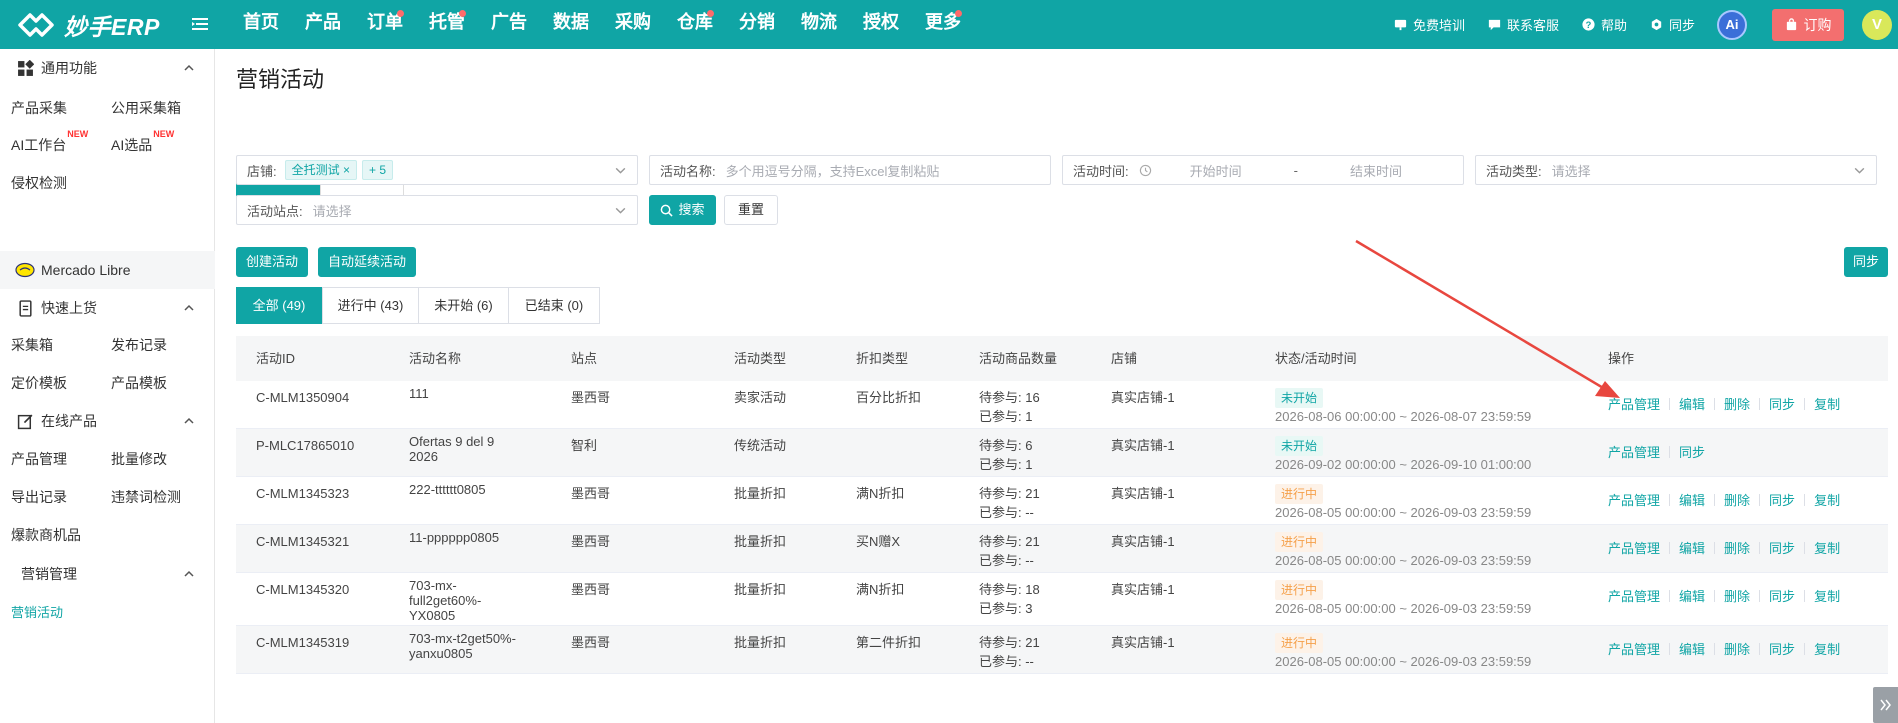  I want to click on search-button: 搜索, so click(682, 210).